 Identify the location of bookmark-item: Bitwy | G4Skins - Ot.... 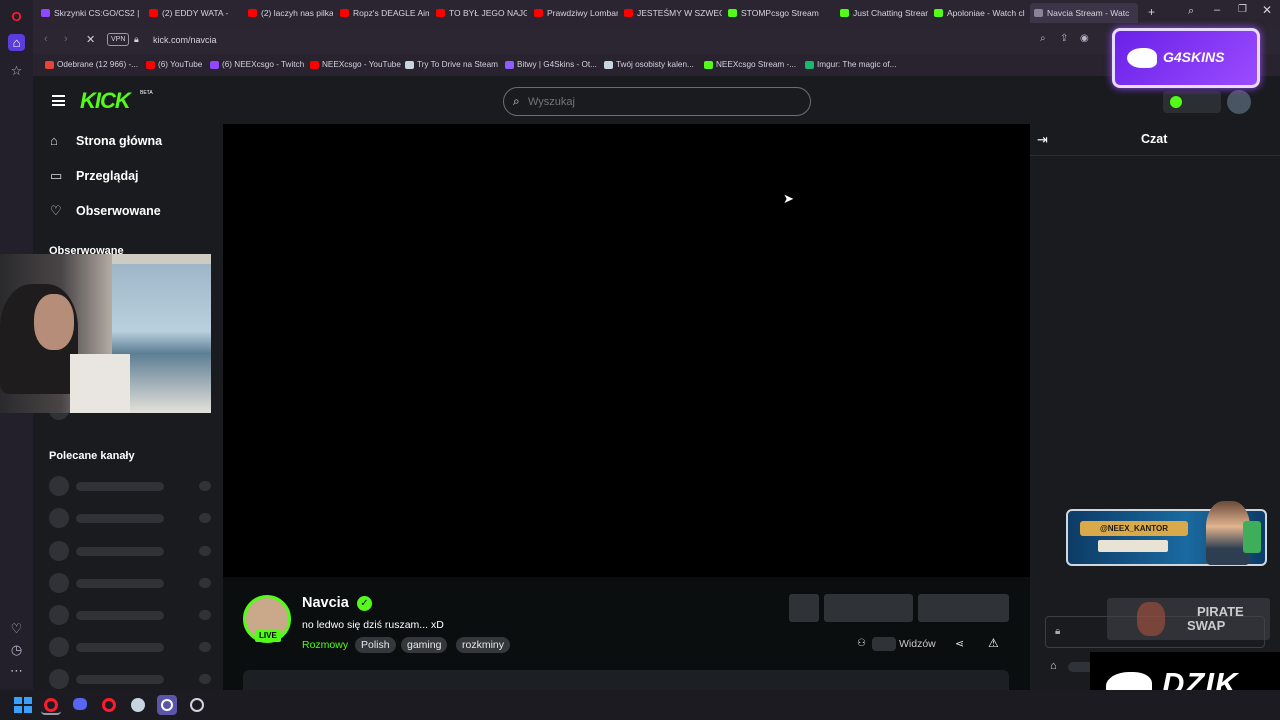
(551, 64).